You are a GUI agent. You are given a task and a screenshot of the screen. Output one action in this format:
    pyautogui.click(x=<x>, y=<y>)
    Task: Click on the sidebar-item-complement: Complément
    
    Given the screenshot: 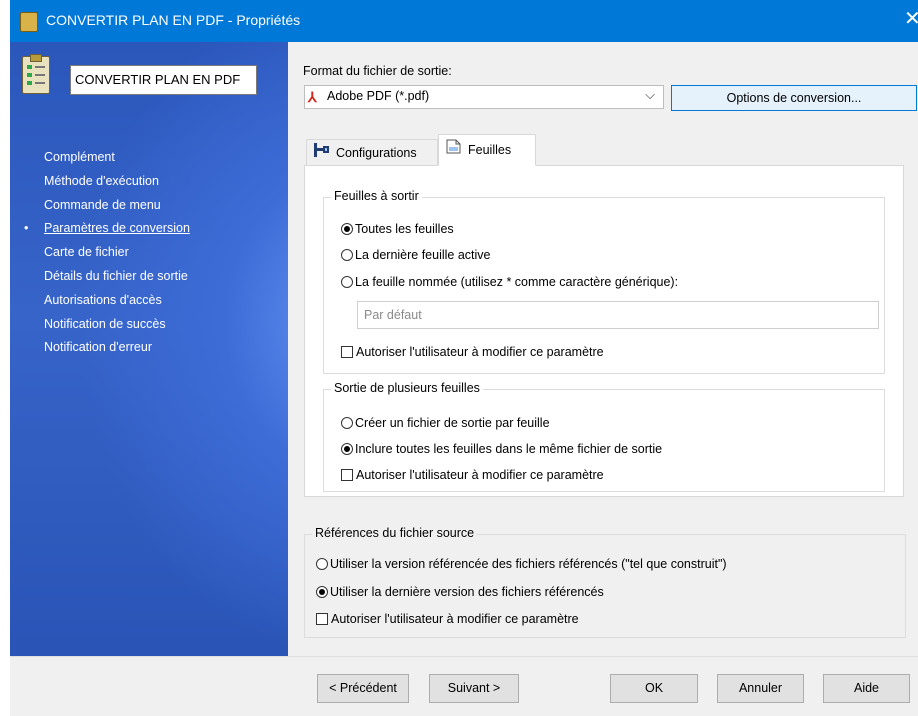 What is the action you would take?
    pyautogui.click(x=117, y=158)
    